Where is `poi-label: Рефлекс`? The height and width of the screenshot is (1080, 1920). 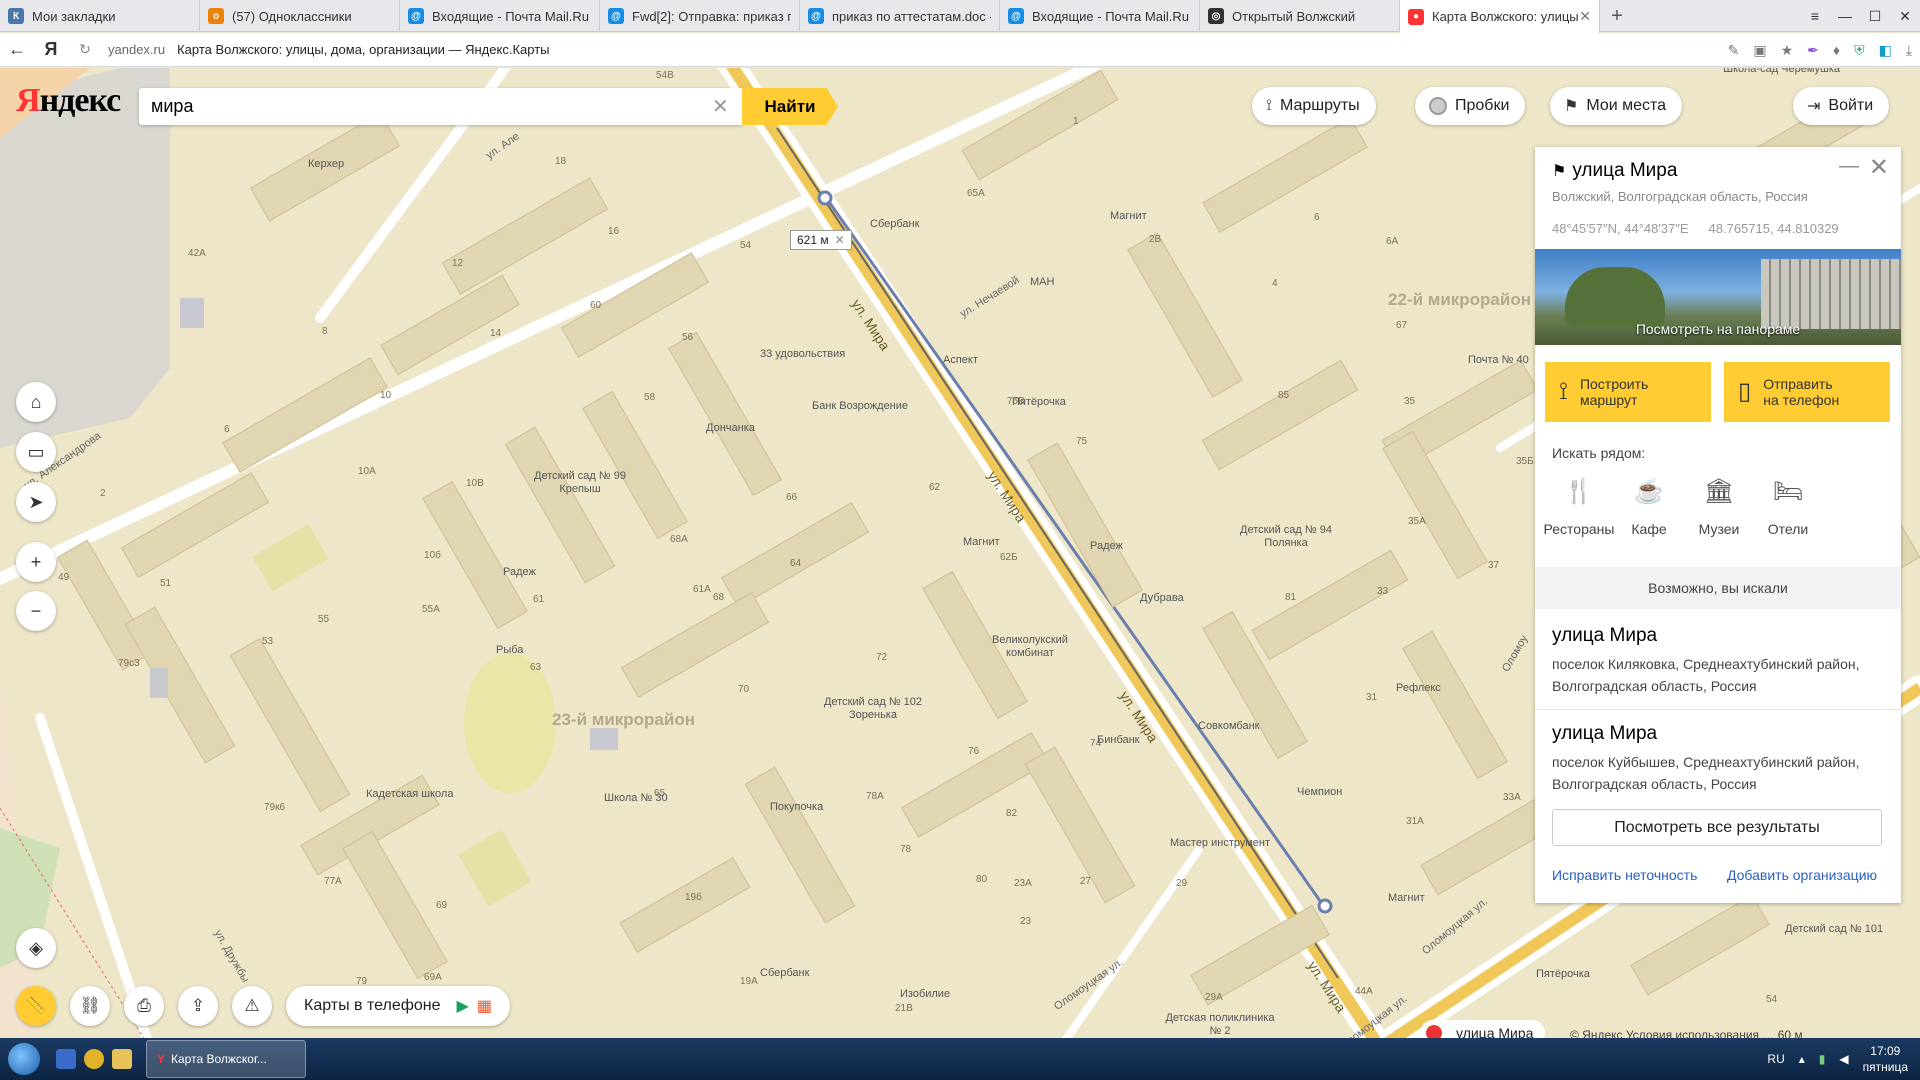
poi-label: Рефлекс is located at coordinates (1418, 688).